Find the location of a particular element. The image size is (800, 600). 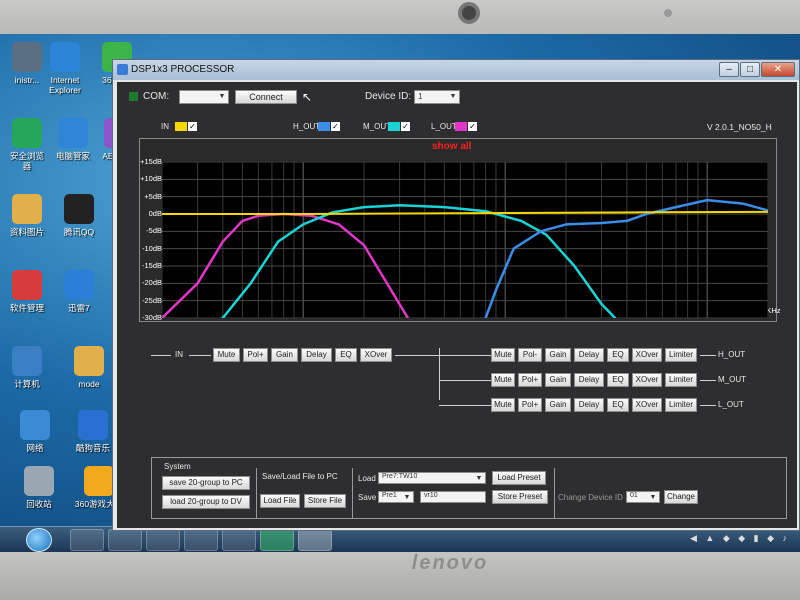

save-slot-select: Pre1 ▼ is located at coordinates (396, 497).